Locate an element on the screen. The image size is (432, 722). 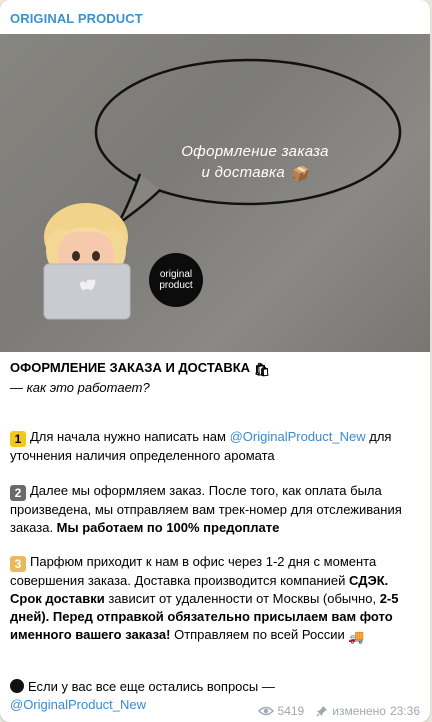
photo-caption-line2-row: и доставка 📦 is located at coordinates (255, 173).